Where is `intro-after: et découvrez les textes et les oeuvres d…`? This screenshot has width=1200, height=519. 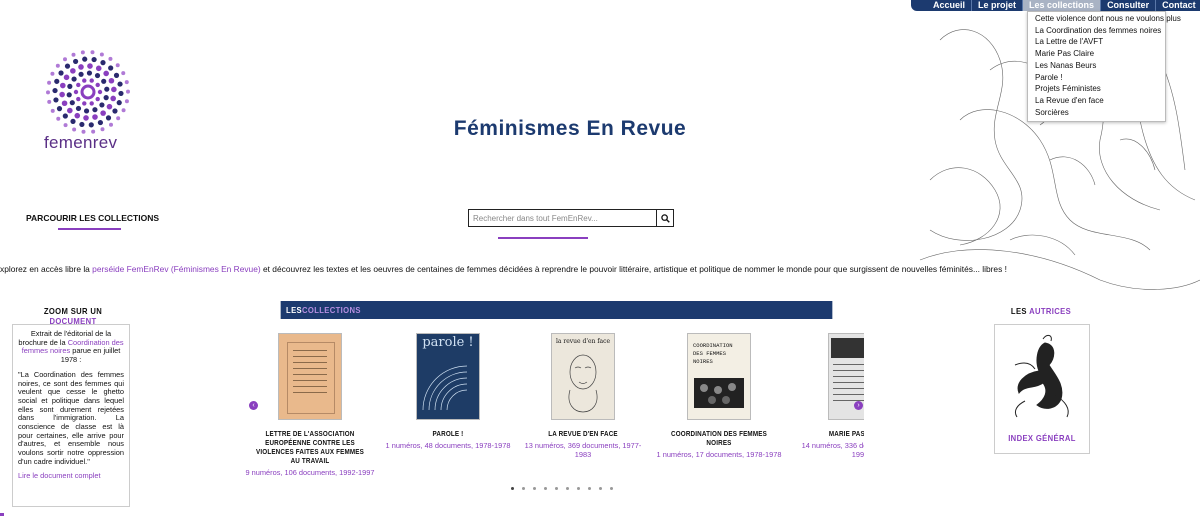 intro-after: et découvrez les textes et les oeuvres d… is located at coordinates (633, 269).